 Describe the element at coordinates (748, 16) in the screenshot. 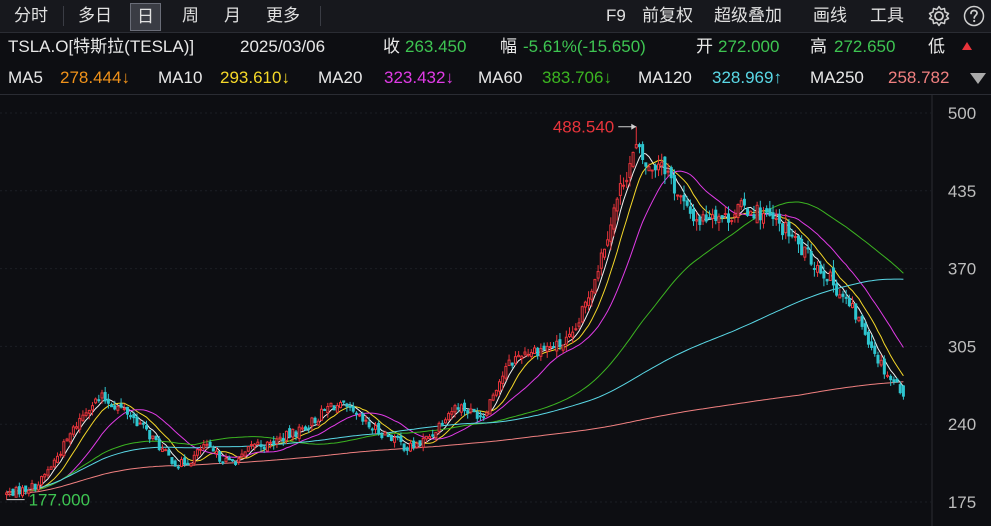

I see `super-overlay-button: 超级叠加` at that location.